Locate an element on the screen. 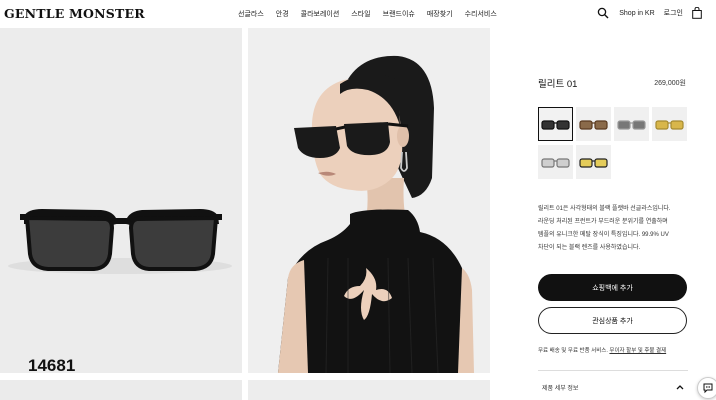 This screenshot has height=400, width=716. nav-item-style: 스타일 is located at coordinates (360, 14).